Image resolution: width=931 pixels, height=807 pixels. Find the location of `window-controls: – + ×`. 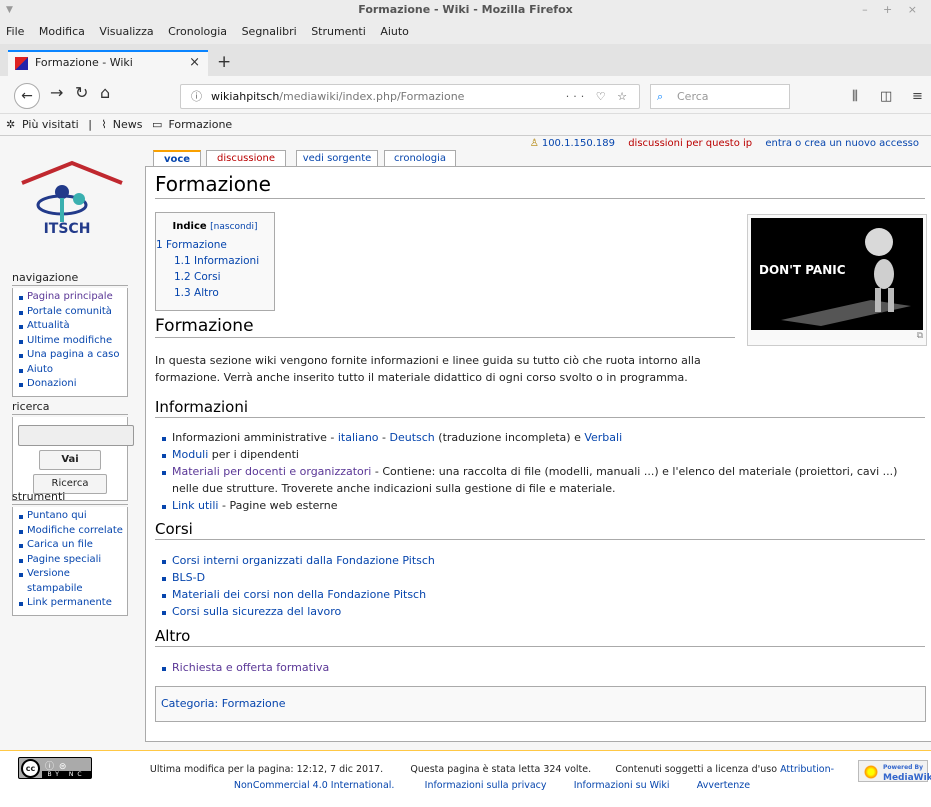

window-controls: – + × is located at coordinates (892, 10).